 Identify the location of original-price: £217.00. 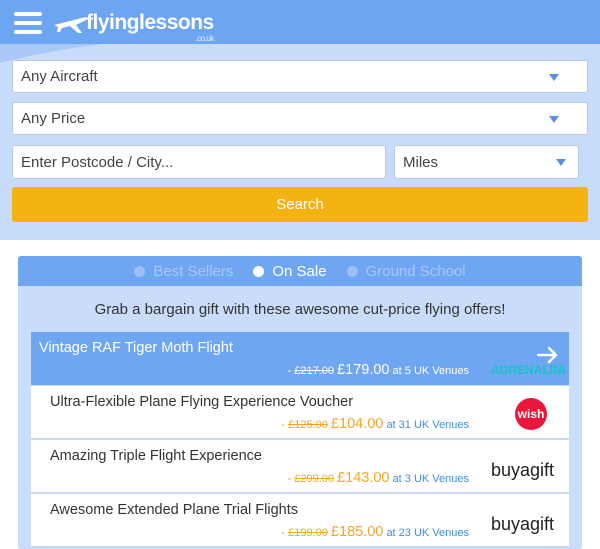
(314, 371).